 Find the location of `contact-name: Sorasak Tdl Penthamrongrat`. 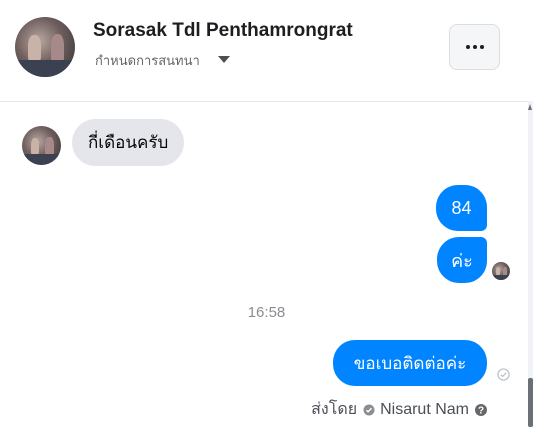

contact-name: Sorasak Tdl Penthamrongrat is located at coordinates (223, 31).